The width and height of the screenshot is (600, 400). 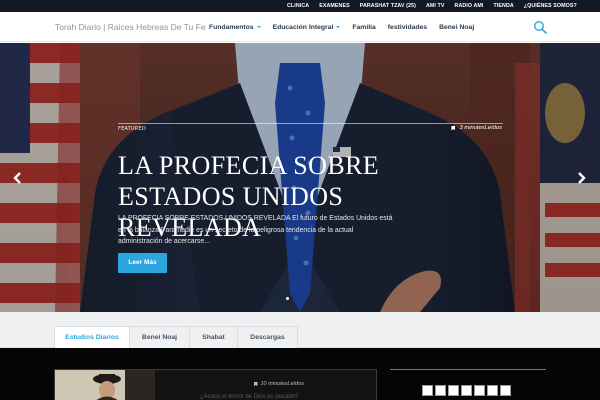 What do you see at coordinates (310, 123) in the screenshot?
I see `hero-divider` at bounding box center [310, 123].